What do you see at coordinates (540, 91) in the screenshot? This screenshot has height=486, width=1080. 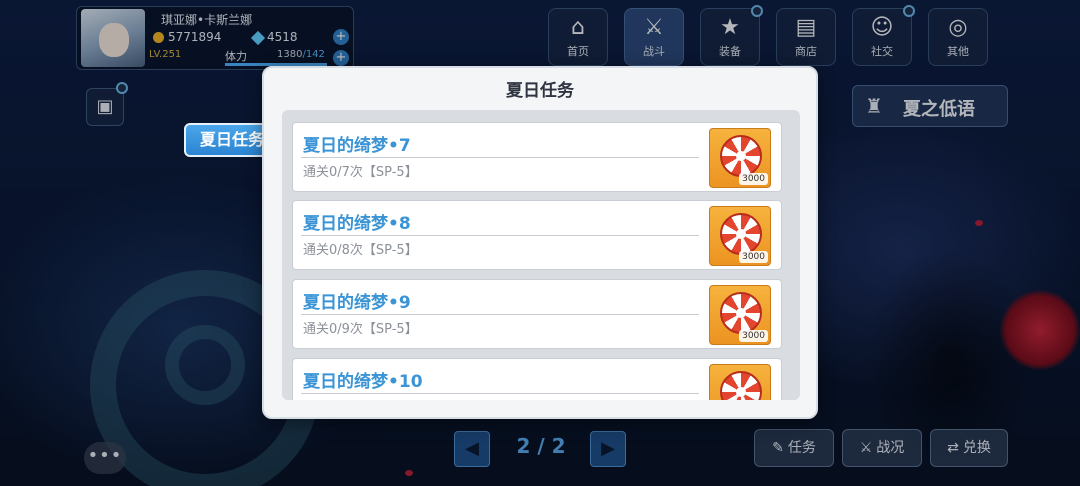 I see `dialog-title: 夏日任务` at bounding box center [540, 91].